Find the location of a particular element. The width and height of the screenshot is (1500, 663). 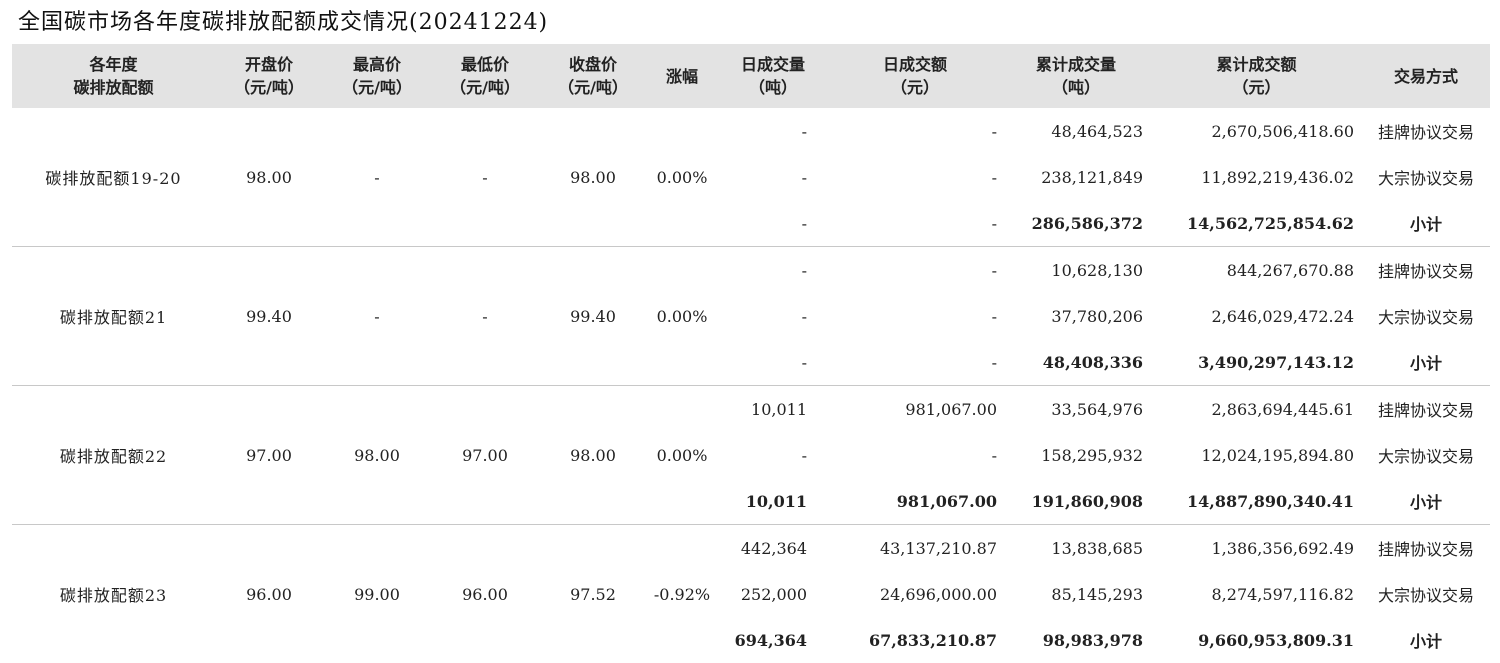

cum-amount: 14,562,725,854.62 is located at coordinates (1256, 223).